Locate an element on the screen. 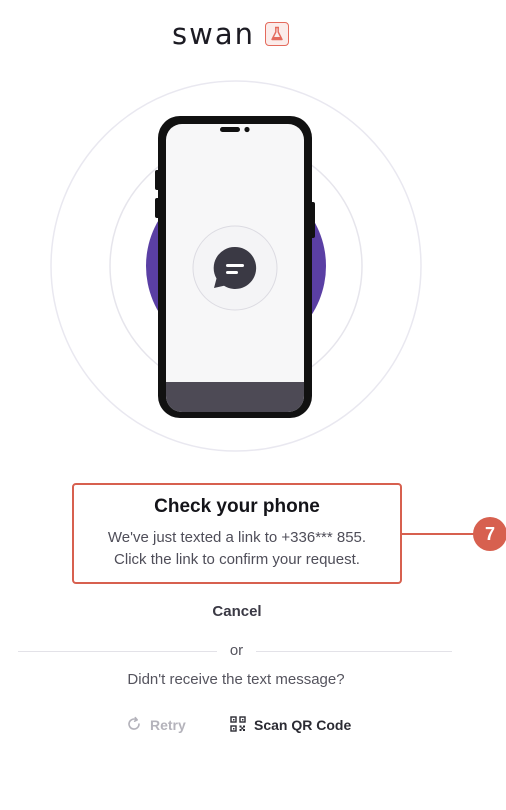 The image size is (506, 810). scan-qr-button: Scan QR Code is located at coordinates (290, 725).